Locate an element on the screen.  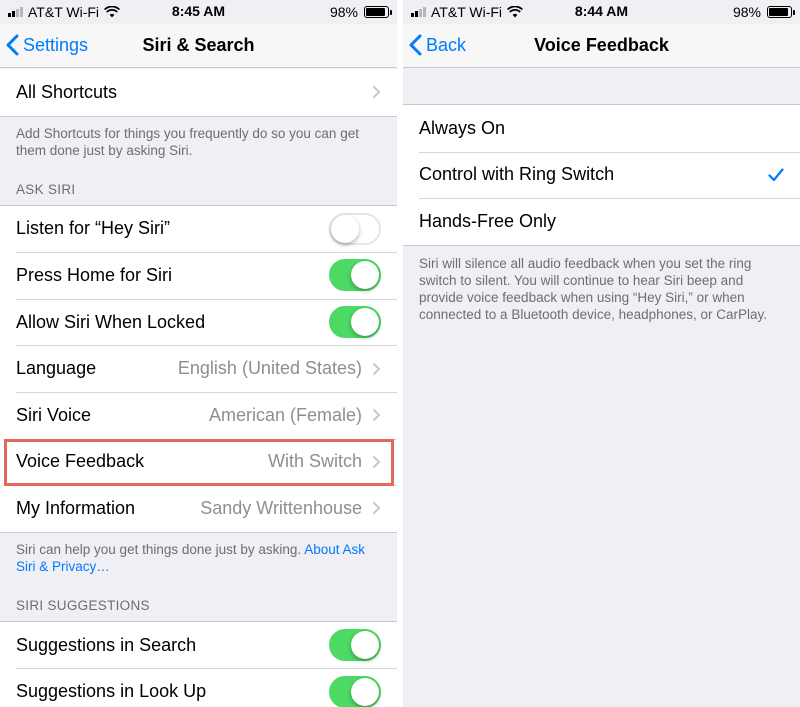
shortcuts-group: All Shortcuts is located at coordinates (198, 93).